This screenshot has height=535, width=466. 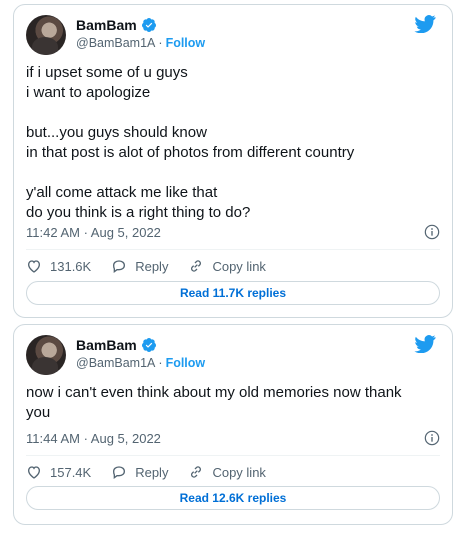 I want to click on tweet-timestamp: 11:44 AM · Aug 5, 2022, so click(x=93, y=438).